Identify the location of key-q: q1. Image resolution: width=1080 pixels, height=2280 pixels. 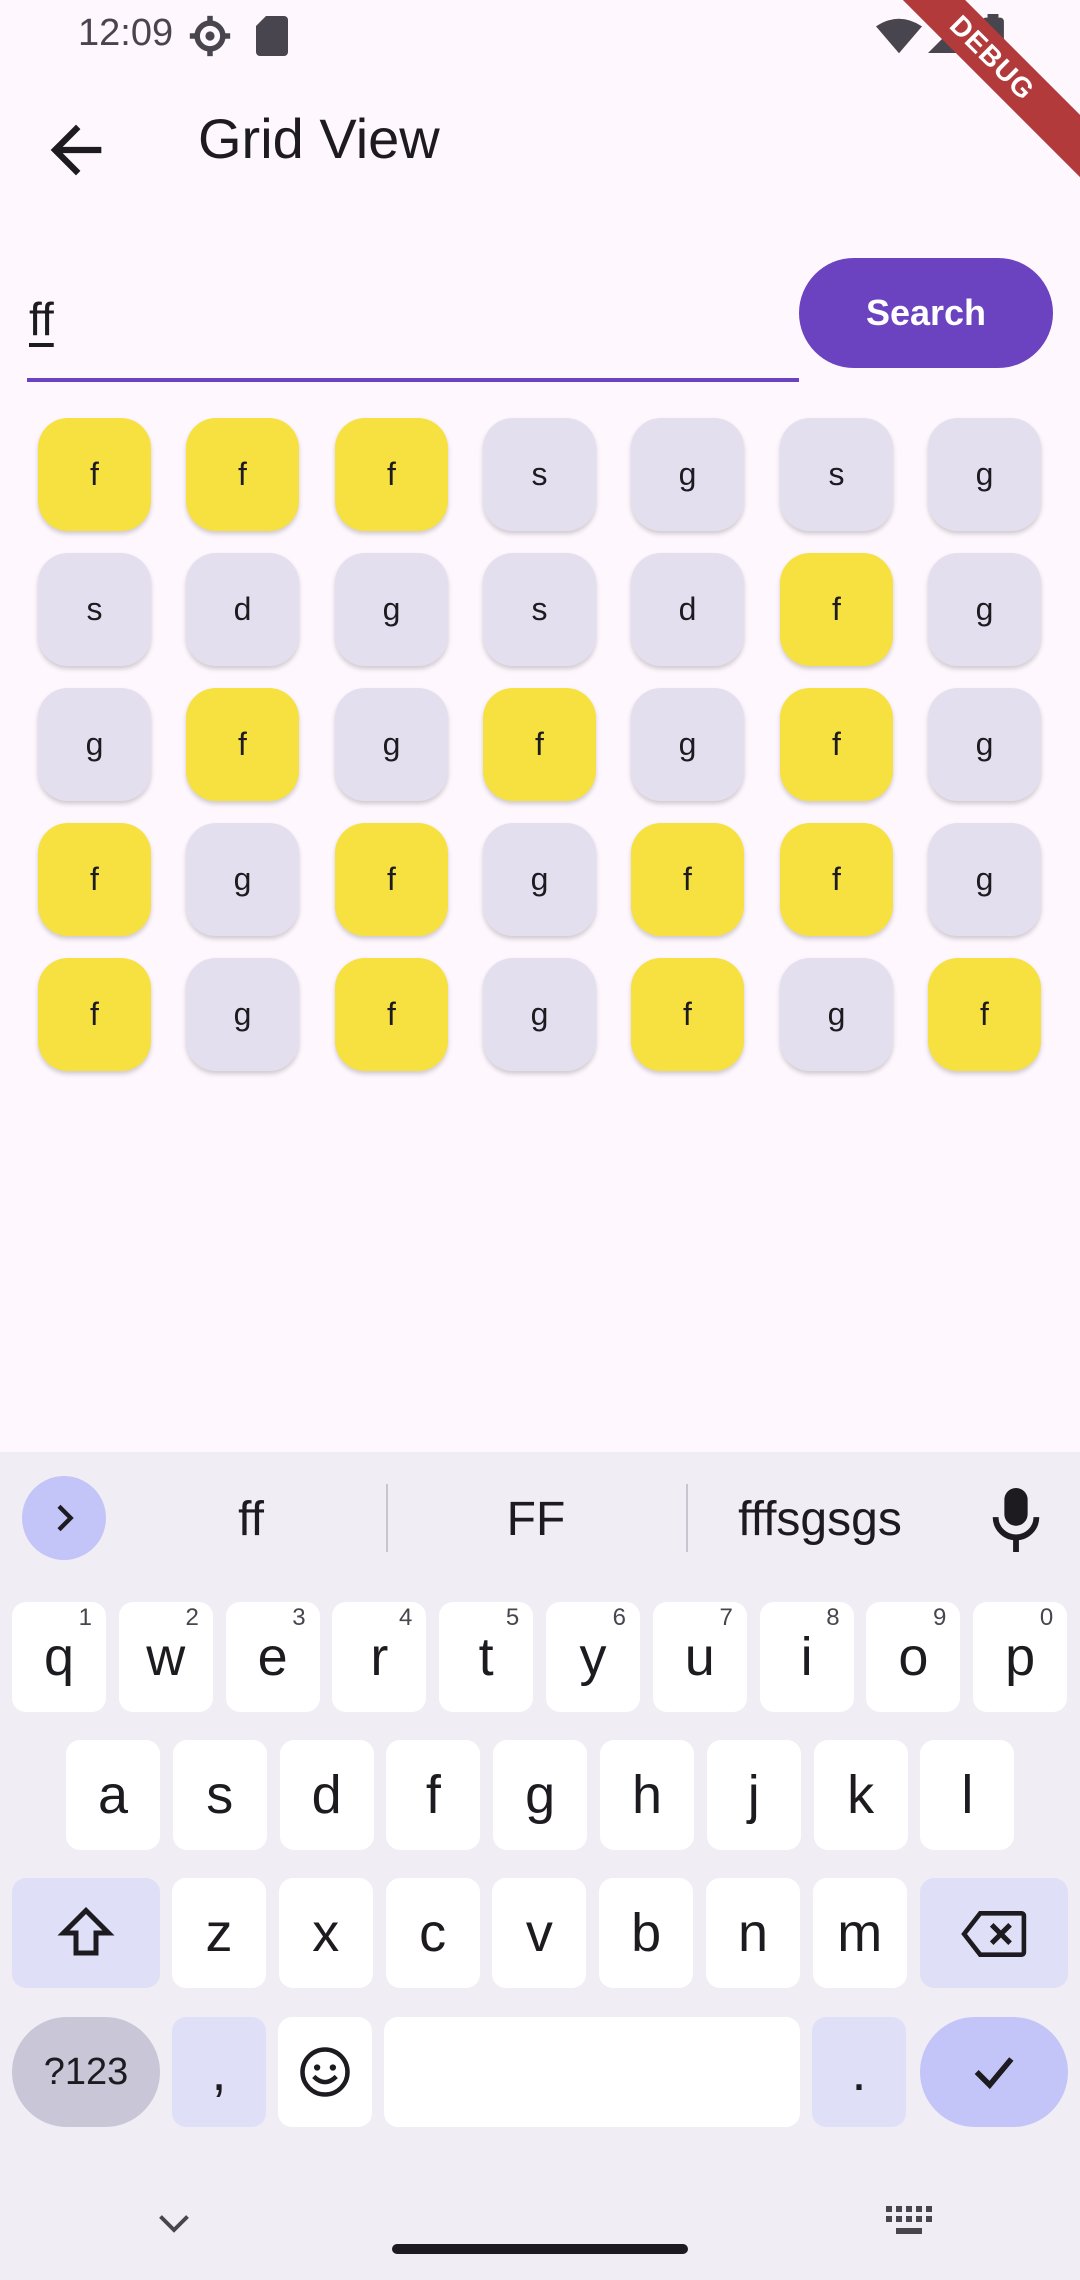
(59, 1657).